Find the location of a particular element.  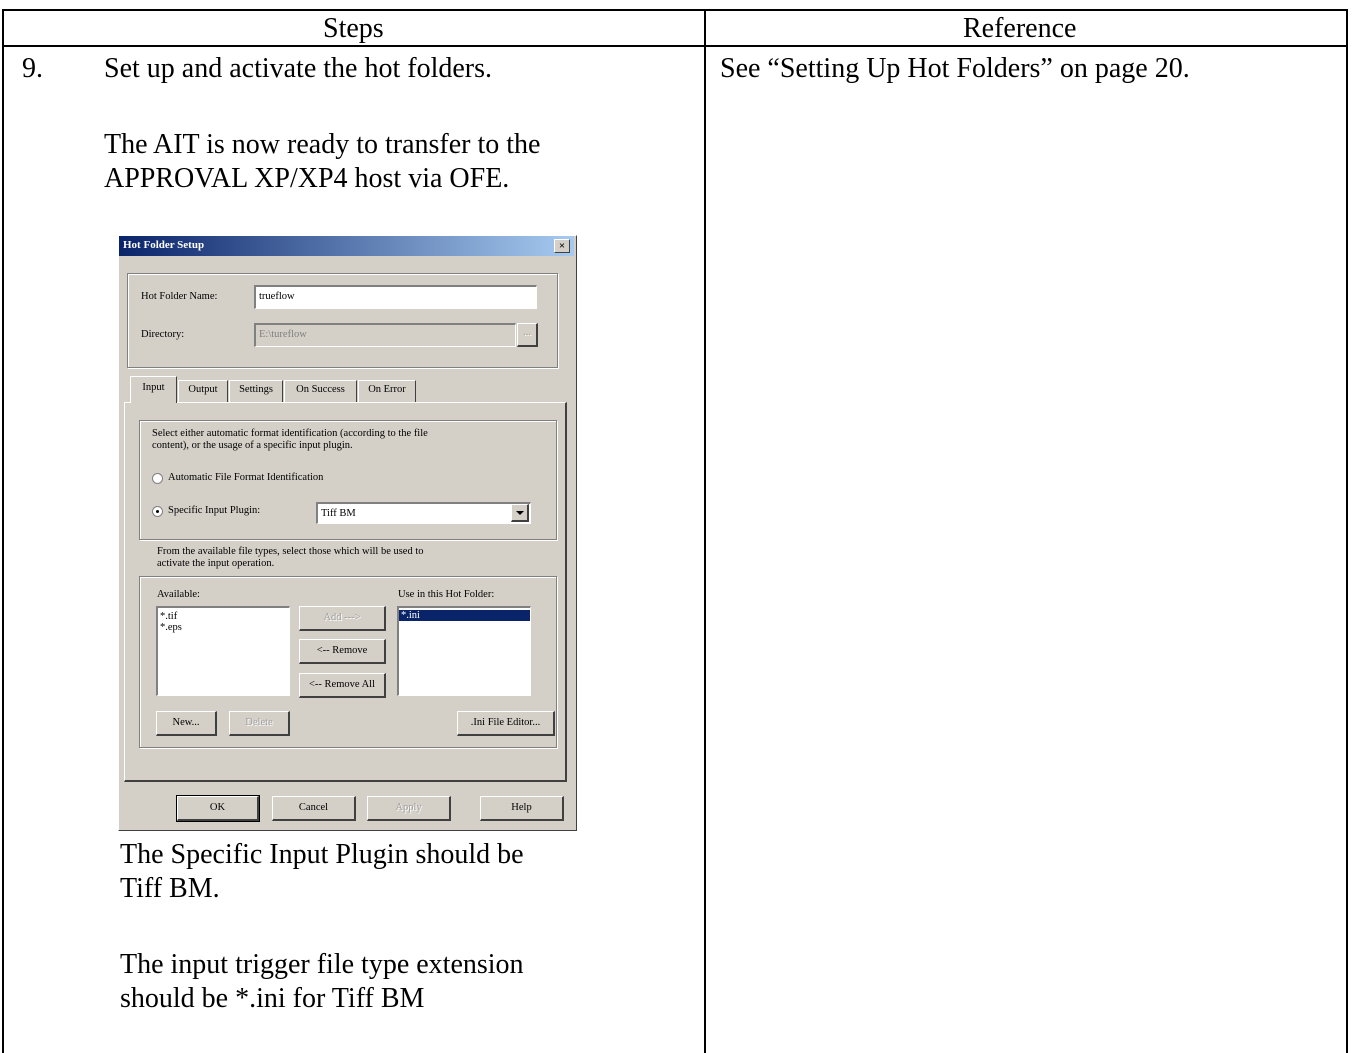

remove-all-button: <-- Remove All is located at coordinates (342, 685).